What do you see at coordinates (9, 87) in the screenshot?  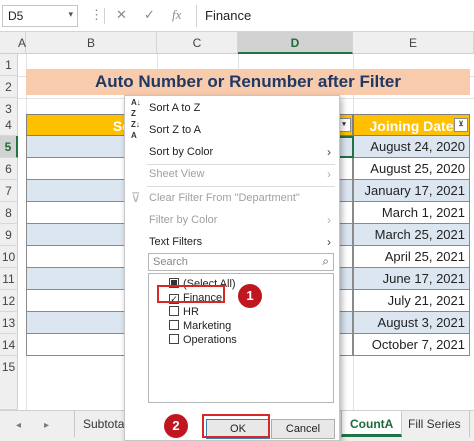 I see `row-header: 2` at bounding box center [9, 87].